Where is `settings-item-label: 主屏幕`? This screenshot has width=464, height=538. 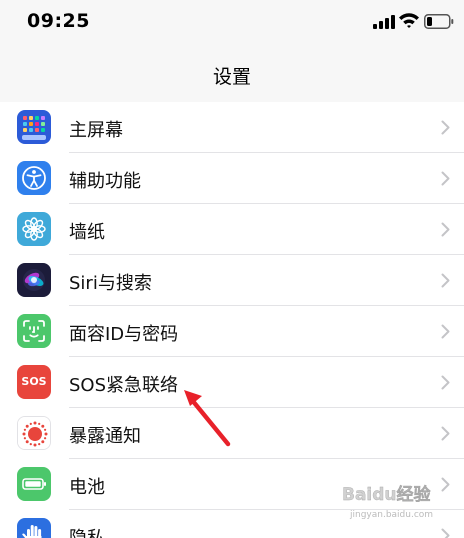 settings-item-label: 主屏幕 is located at coordinates (96, 130).